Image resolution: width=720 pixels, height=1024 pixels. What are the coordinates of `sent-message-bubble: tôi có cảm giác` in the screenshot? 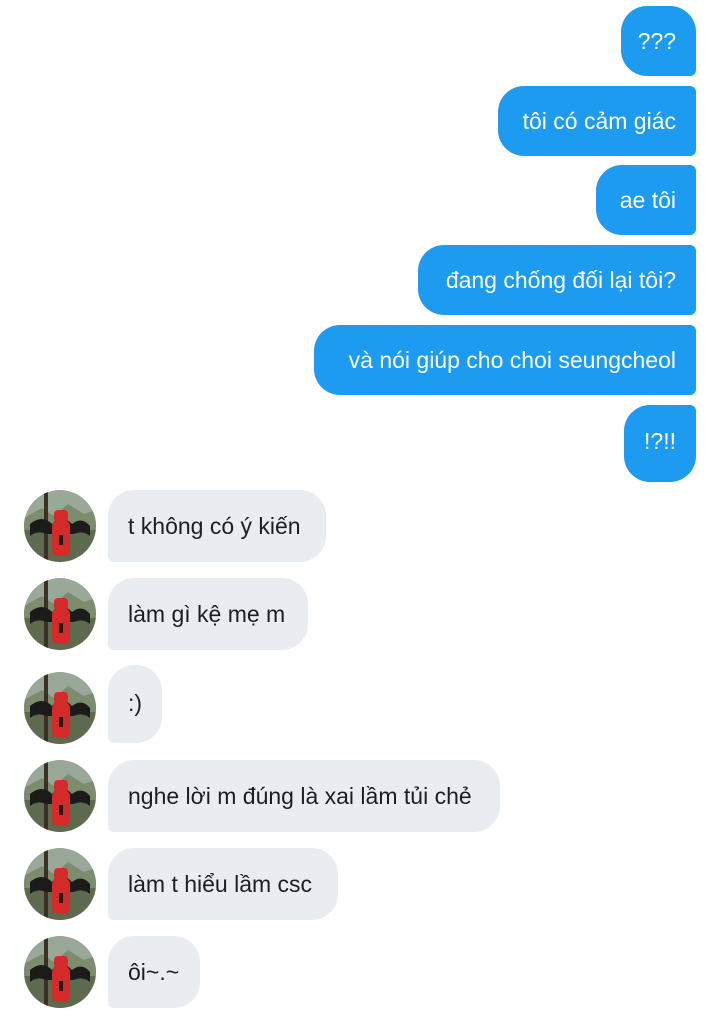 It's located at (597, 121).